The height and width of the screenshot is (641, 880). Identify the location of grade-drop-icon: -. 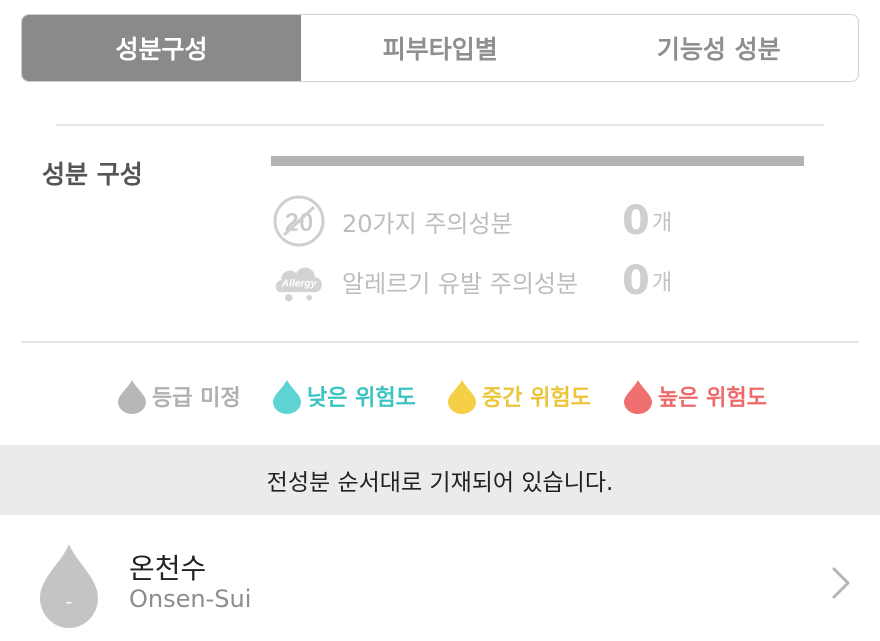
(69, 586).